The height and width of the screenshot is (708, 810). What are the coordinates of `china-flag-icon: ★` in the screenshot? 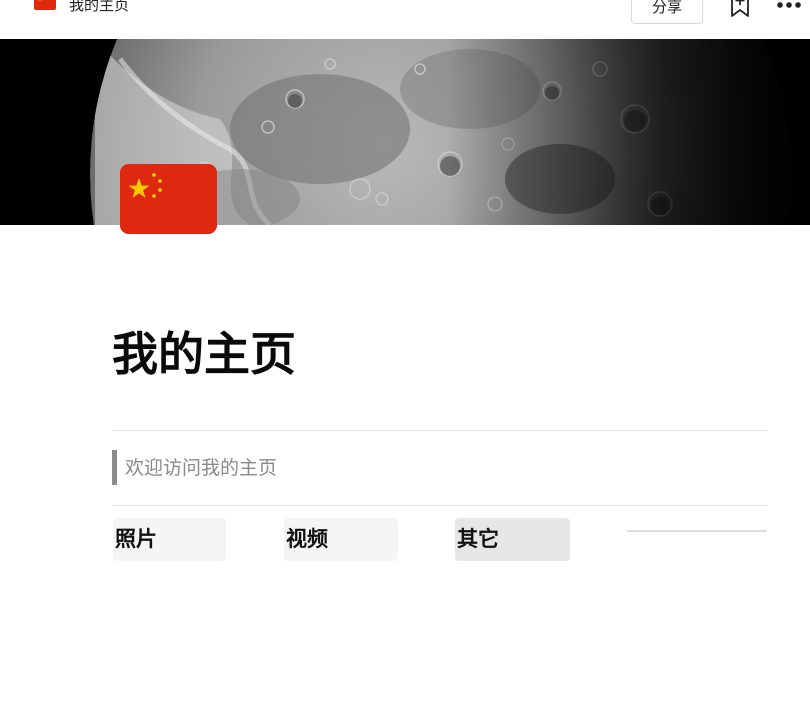 It's located at (45, 5).